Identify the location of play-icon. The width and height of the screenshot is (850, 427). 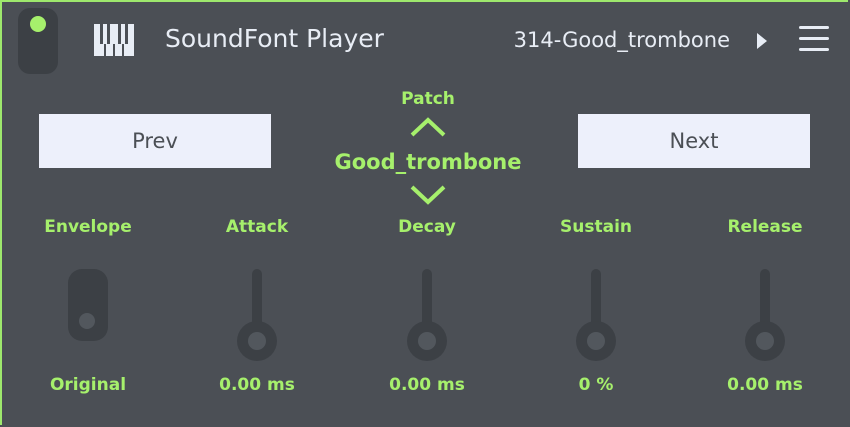
(762, 41).